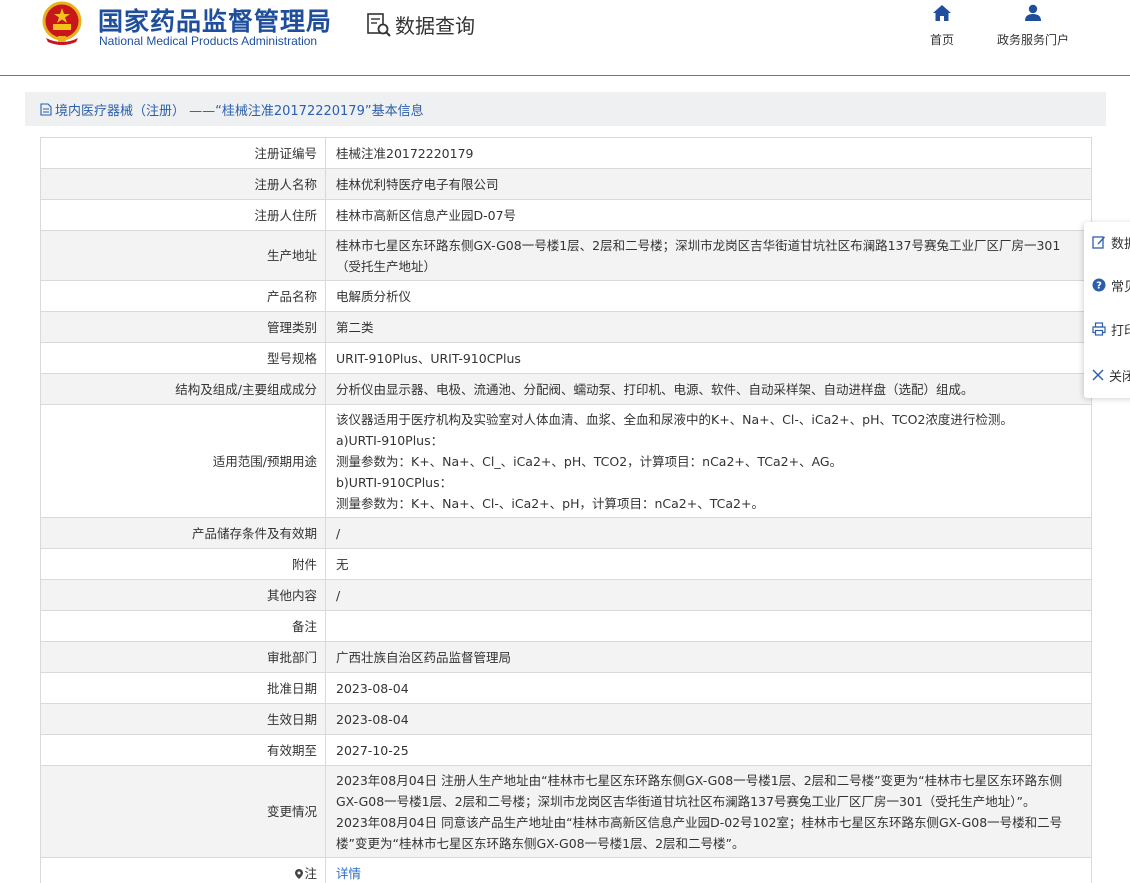 The width and height of the screenshot is (1130, 883). What do you see at coordinates (390, 440) in the screenshot?
I see `value-line: a)URTI-910Plus：` at bounding box center [390, 440].